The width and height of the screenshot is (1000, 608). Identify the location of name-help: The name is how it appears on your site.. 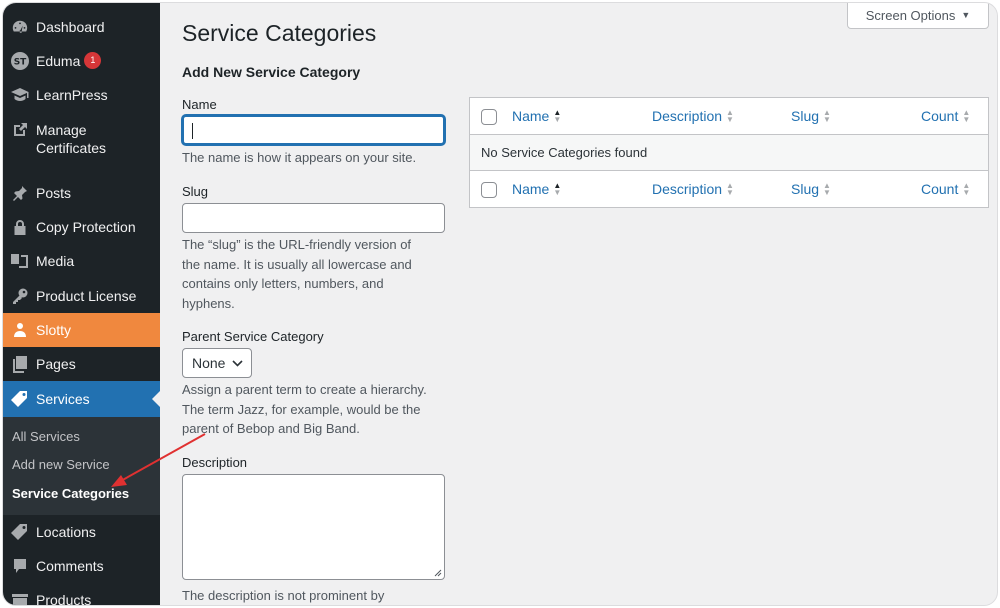
(299, 157).